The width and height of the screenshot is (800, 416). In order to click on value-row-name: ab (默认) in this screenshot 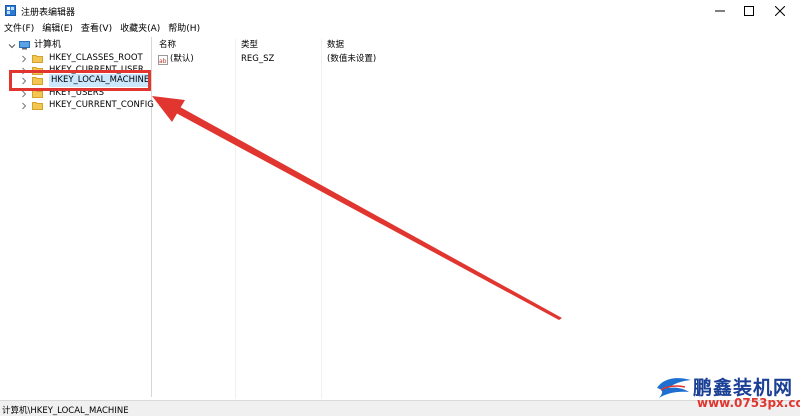, I will do `click(176, 59)`.